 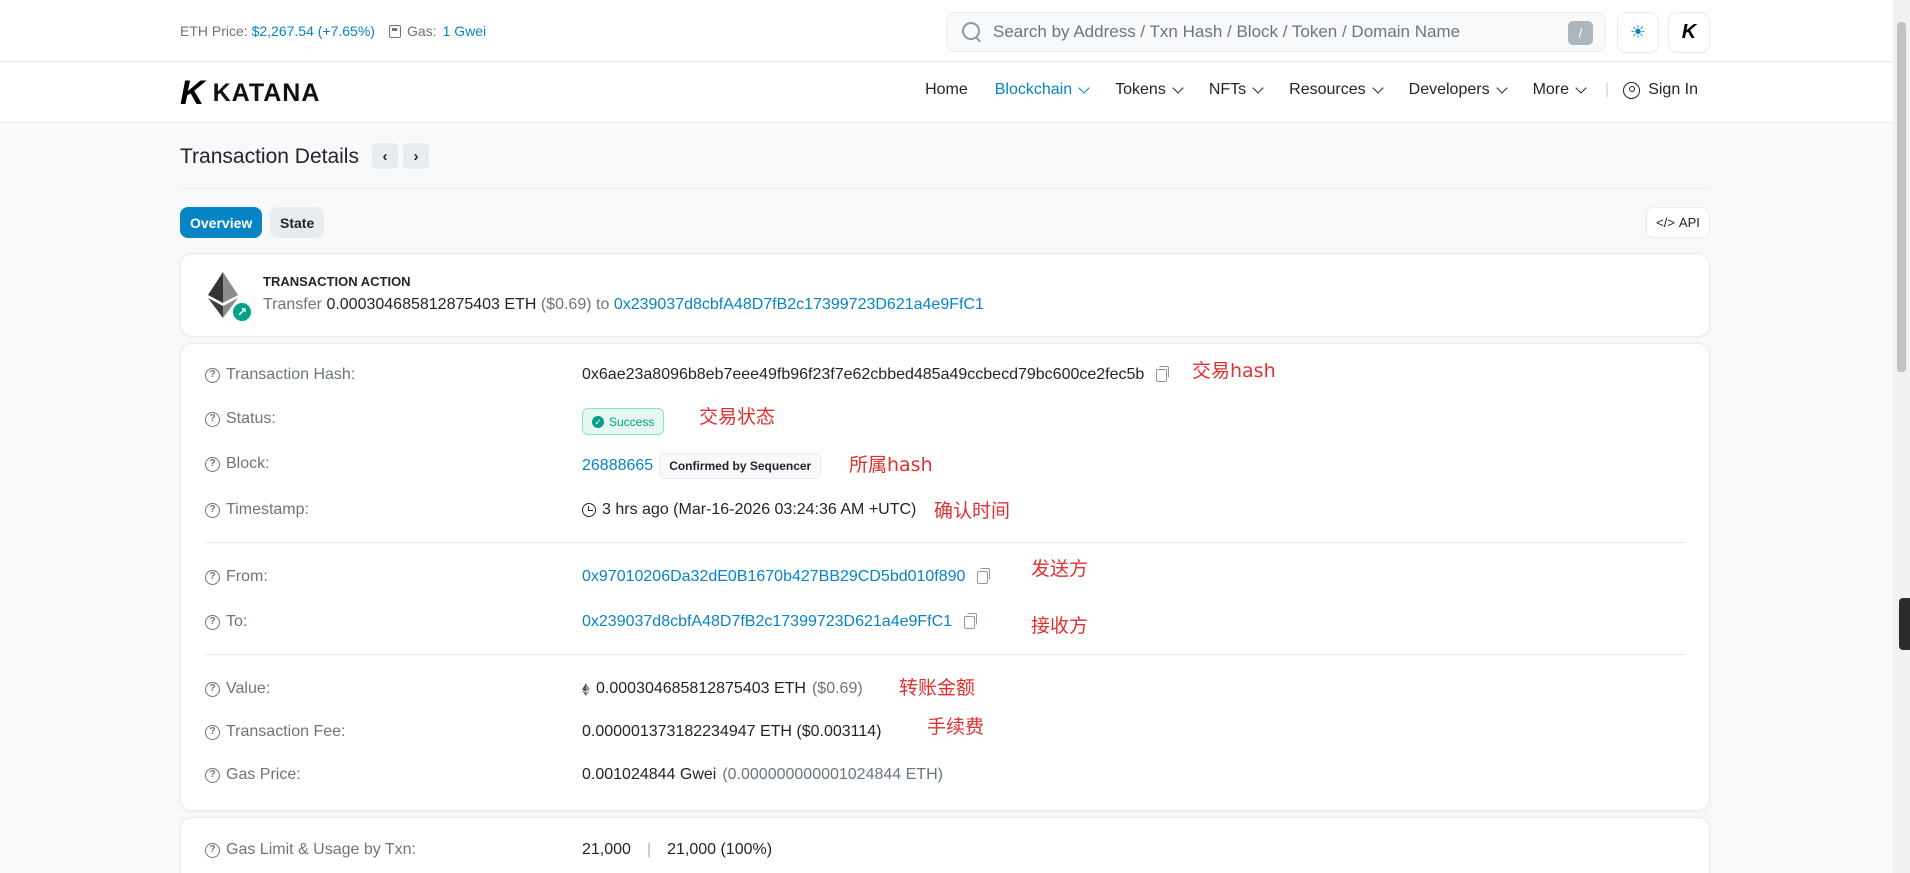 What do you see at coordinates (1042, 90) in the screenshot?
I see `nav-item-blockchain: Blockchain` at bounding box center [1042, 90].